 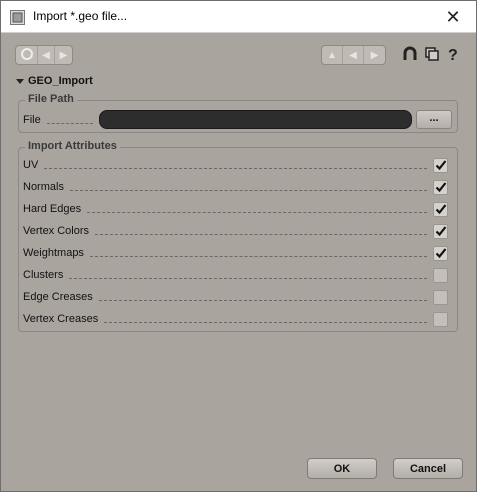 I want to click on file-row: File, so click(x=59, y=120).